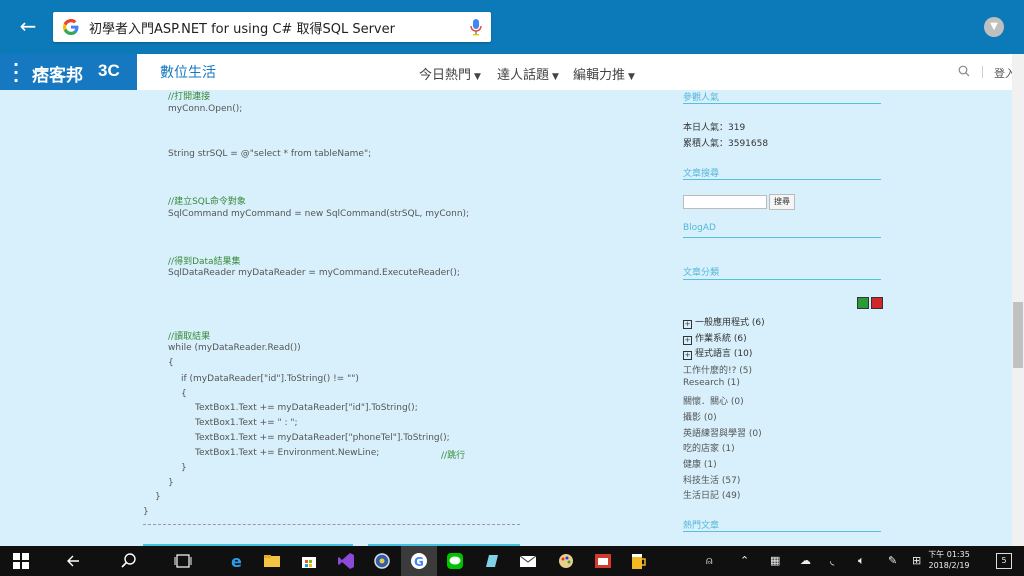 The image size is (1024, 576). I want to click on nav-label: 編輯力推, so click(599, 75).